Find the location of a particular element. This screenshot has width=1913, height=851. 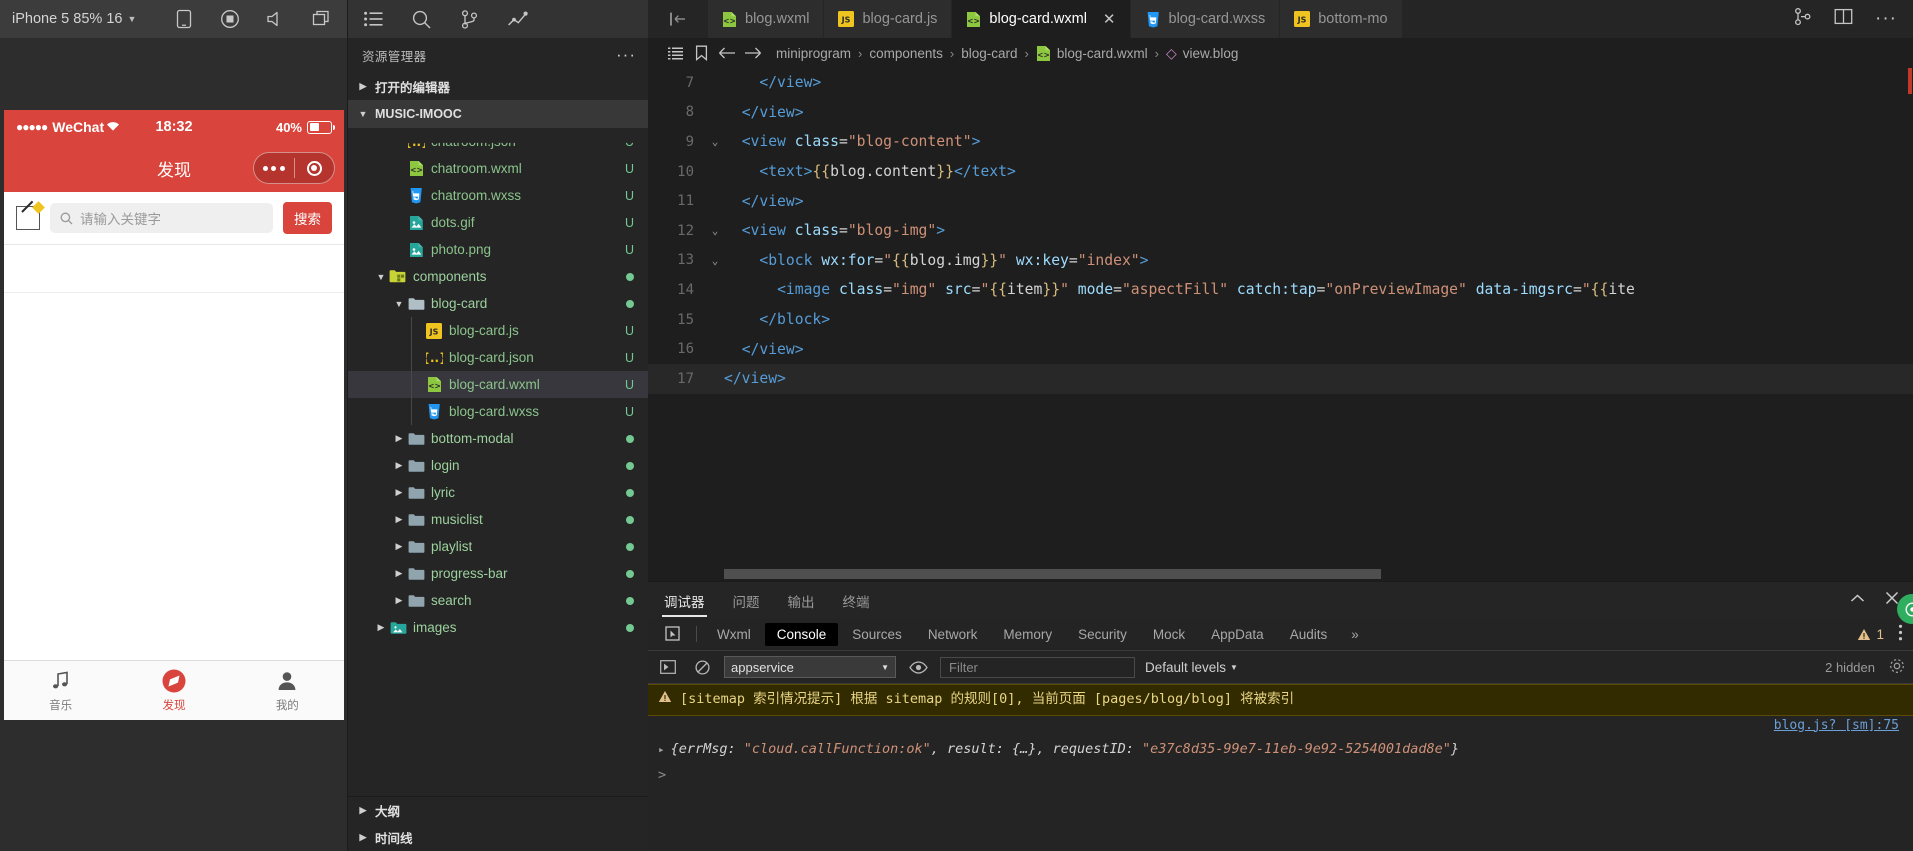

breadcrumb-segment-blog-card-wxml: <> blog-card.wxml is located at coordinates (1092, 53).